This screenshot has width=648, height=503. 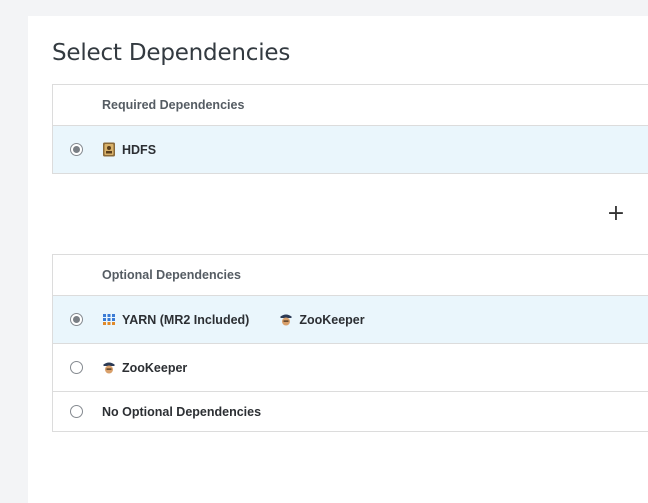 I want to click on no-optional-dependencies-label: No Optional Dependencies, so click(x=181, y=412).